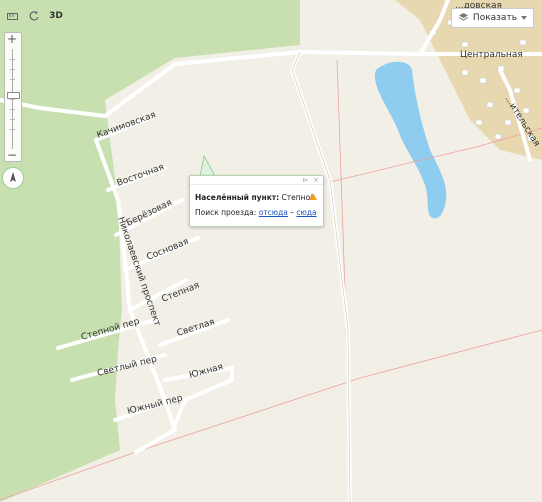 This screenshot has height=502, width=542. What do you see at coordinates (273, 212) in the screenshot?
I see `route-from-link: отсюда` at bounding box center [273, 212].